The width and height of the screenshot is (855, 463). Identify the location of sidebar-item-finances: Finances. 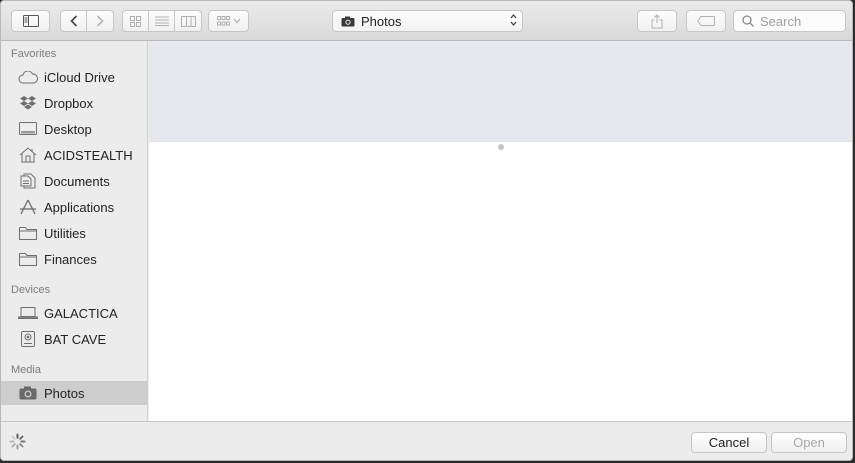
(74, 259).